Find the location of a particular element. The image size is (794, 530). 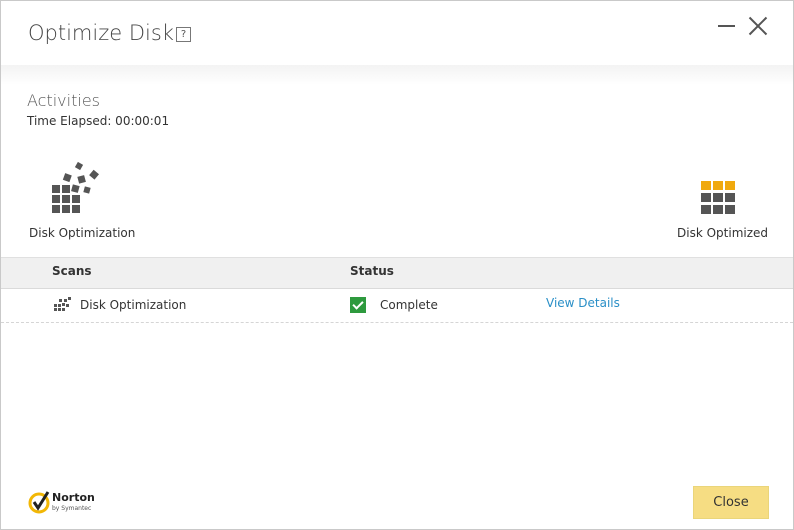

close-icon is located at coordinates (758, 26).